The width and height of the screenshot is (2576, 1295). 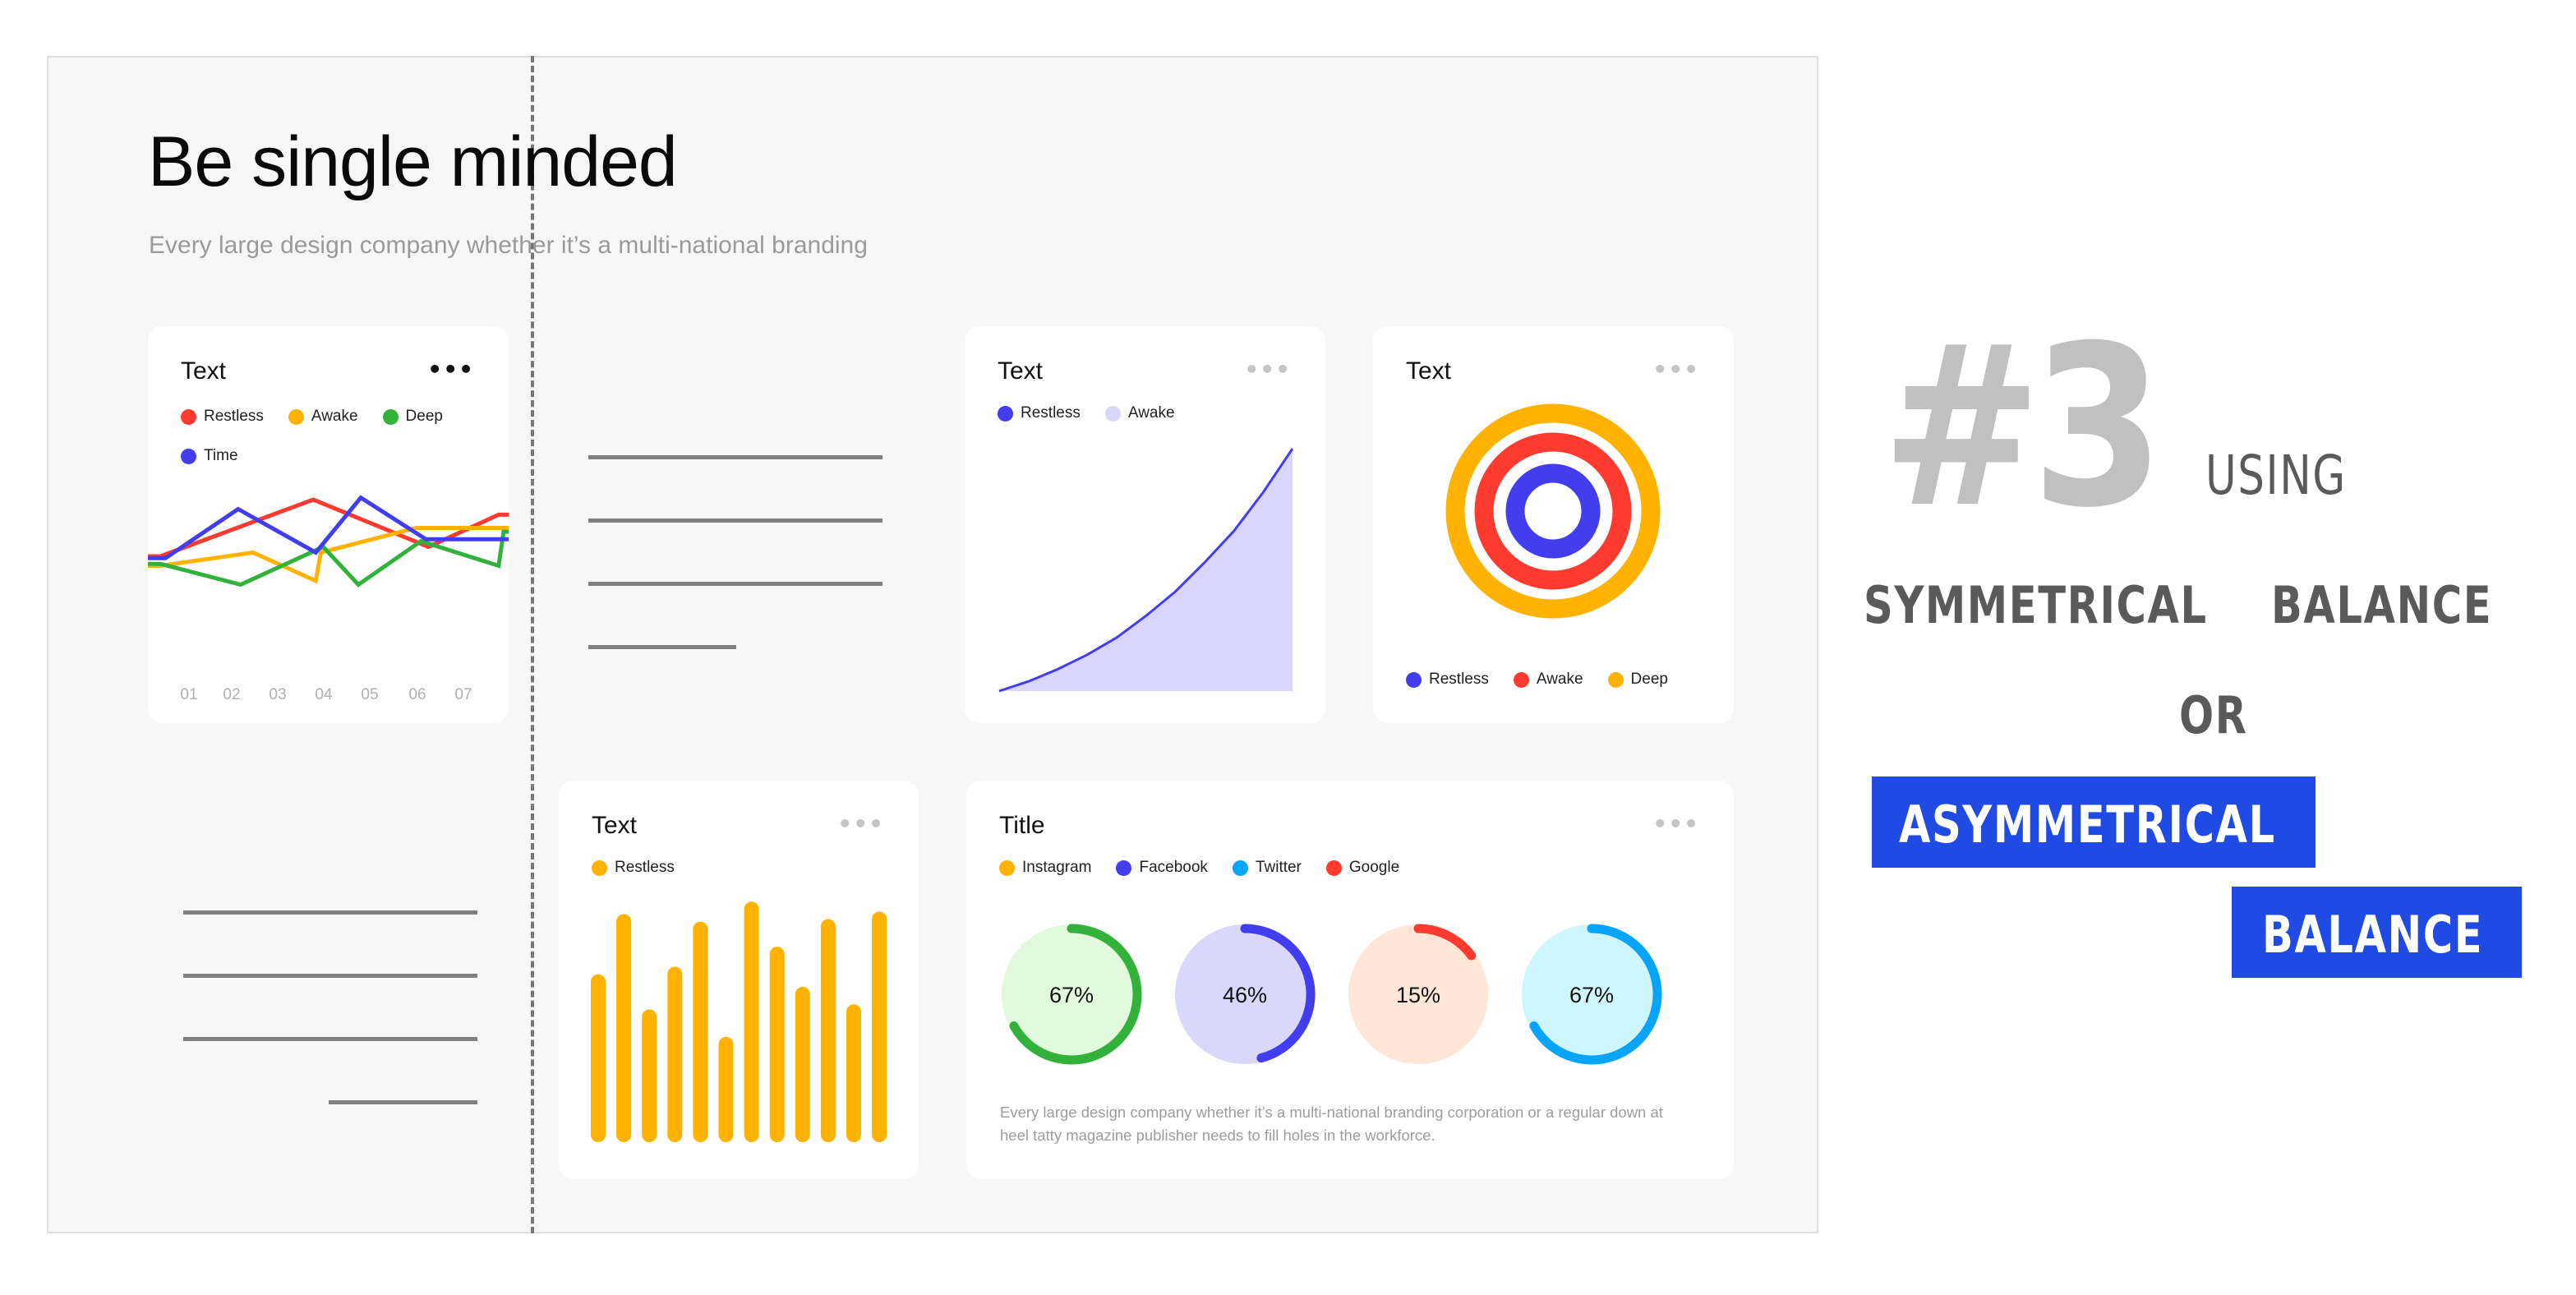 I want to click on progress-value: 15%, so click(x=1418, y=995).